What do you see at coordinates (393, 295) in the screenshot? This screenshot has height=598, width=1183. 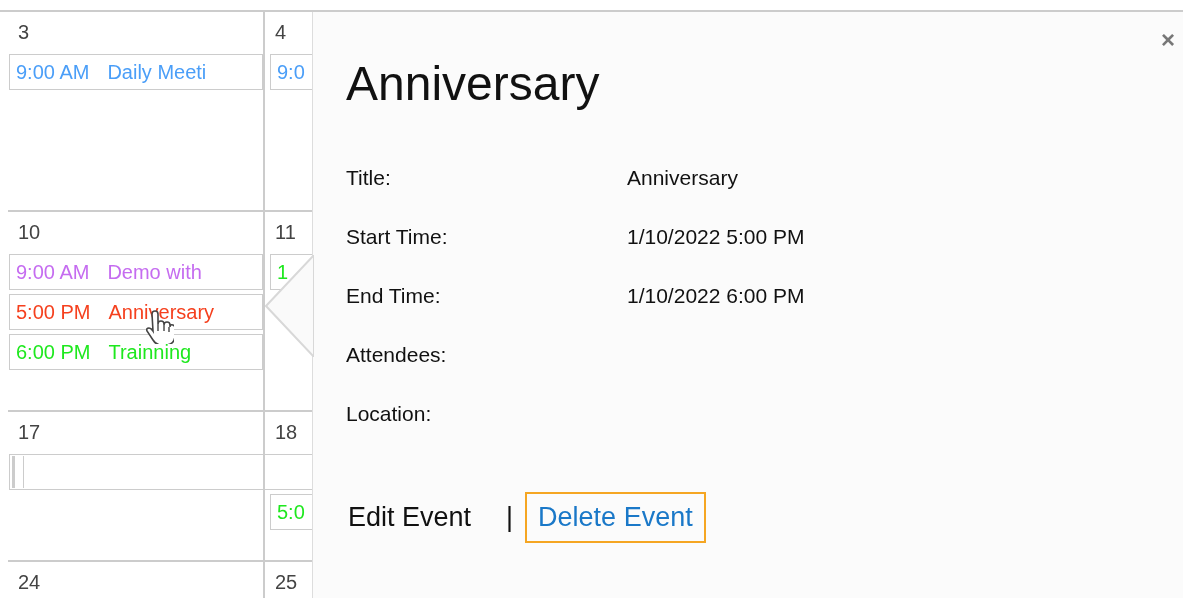 I see `field-label: End Time:` at bounding box center [393, 295].